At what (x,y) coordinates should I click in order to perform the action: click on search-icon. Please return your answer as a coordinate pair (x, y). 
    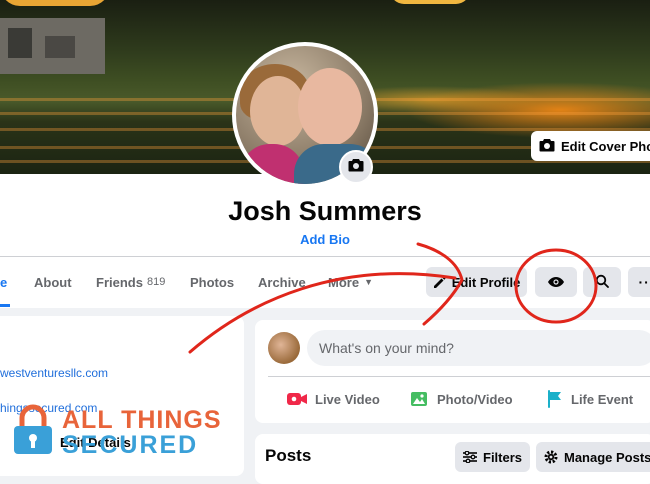
    Looking at the image, I should click on (602, 282).